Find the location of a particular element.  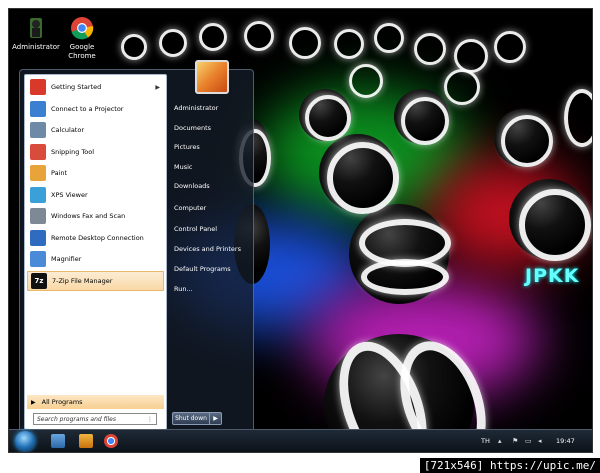

program-label: Calculator is located at coordinates (68, 130).